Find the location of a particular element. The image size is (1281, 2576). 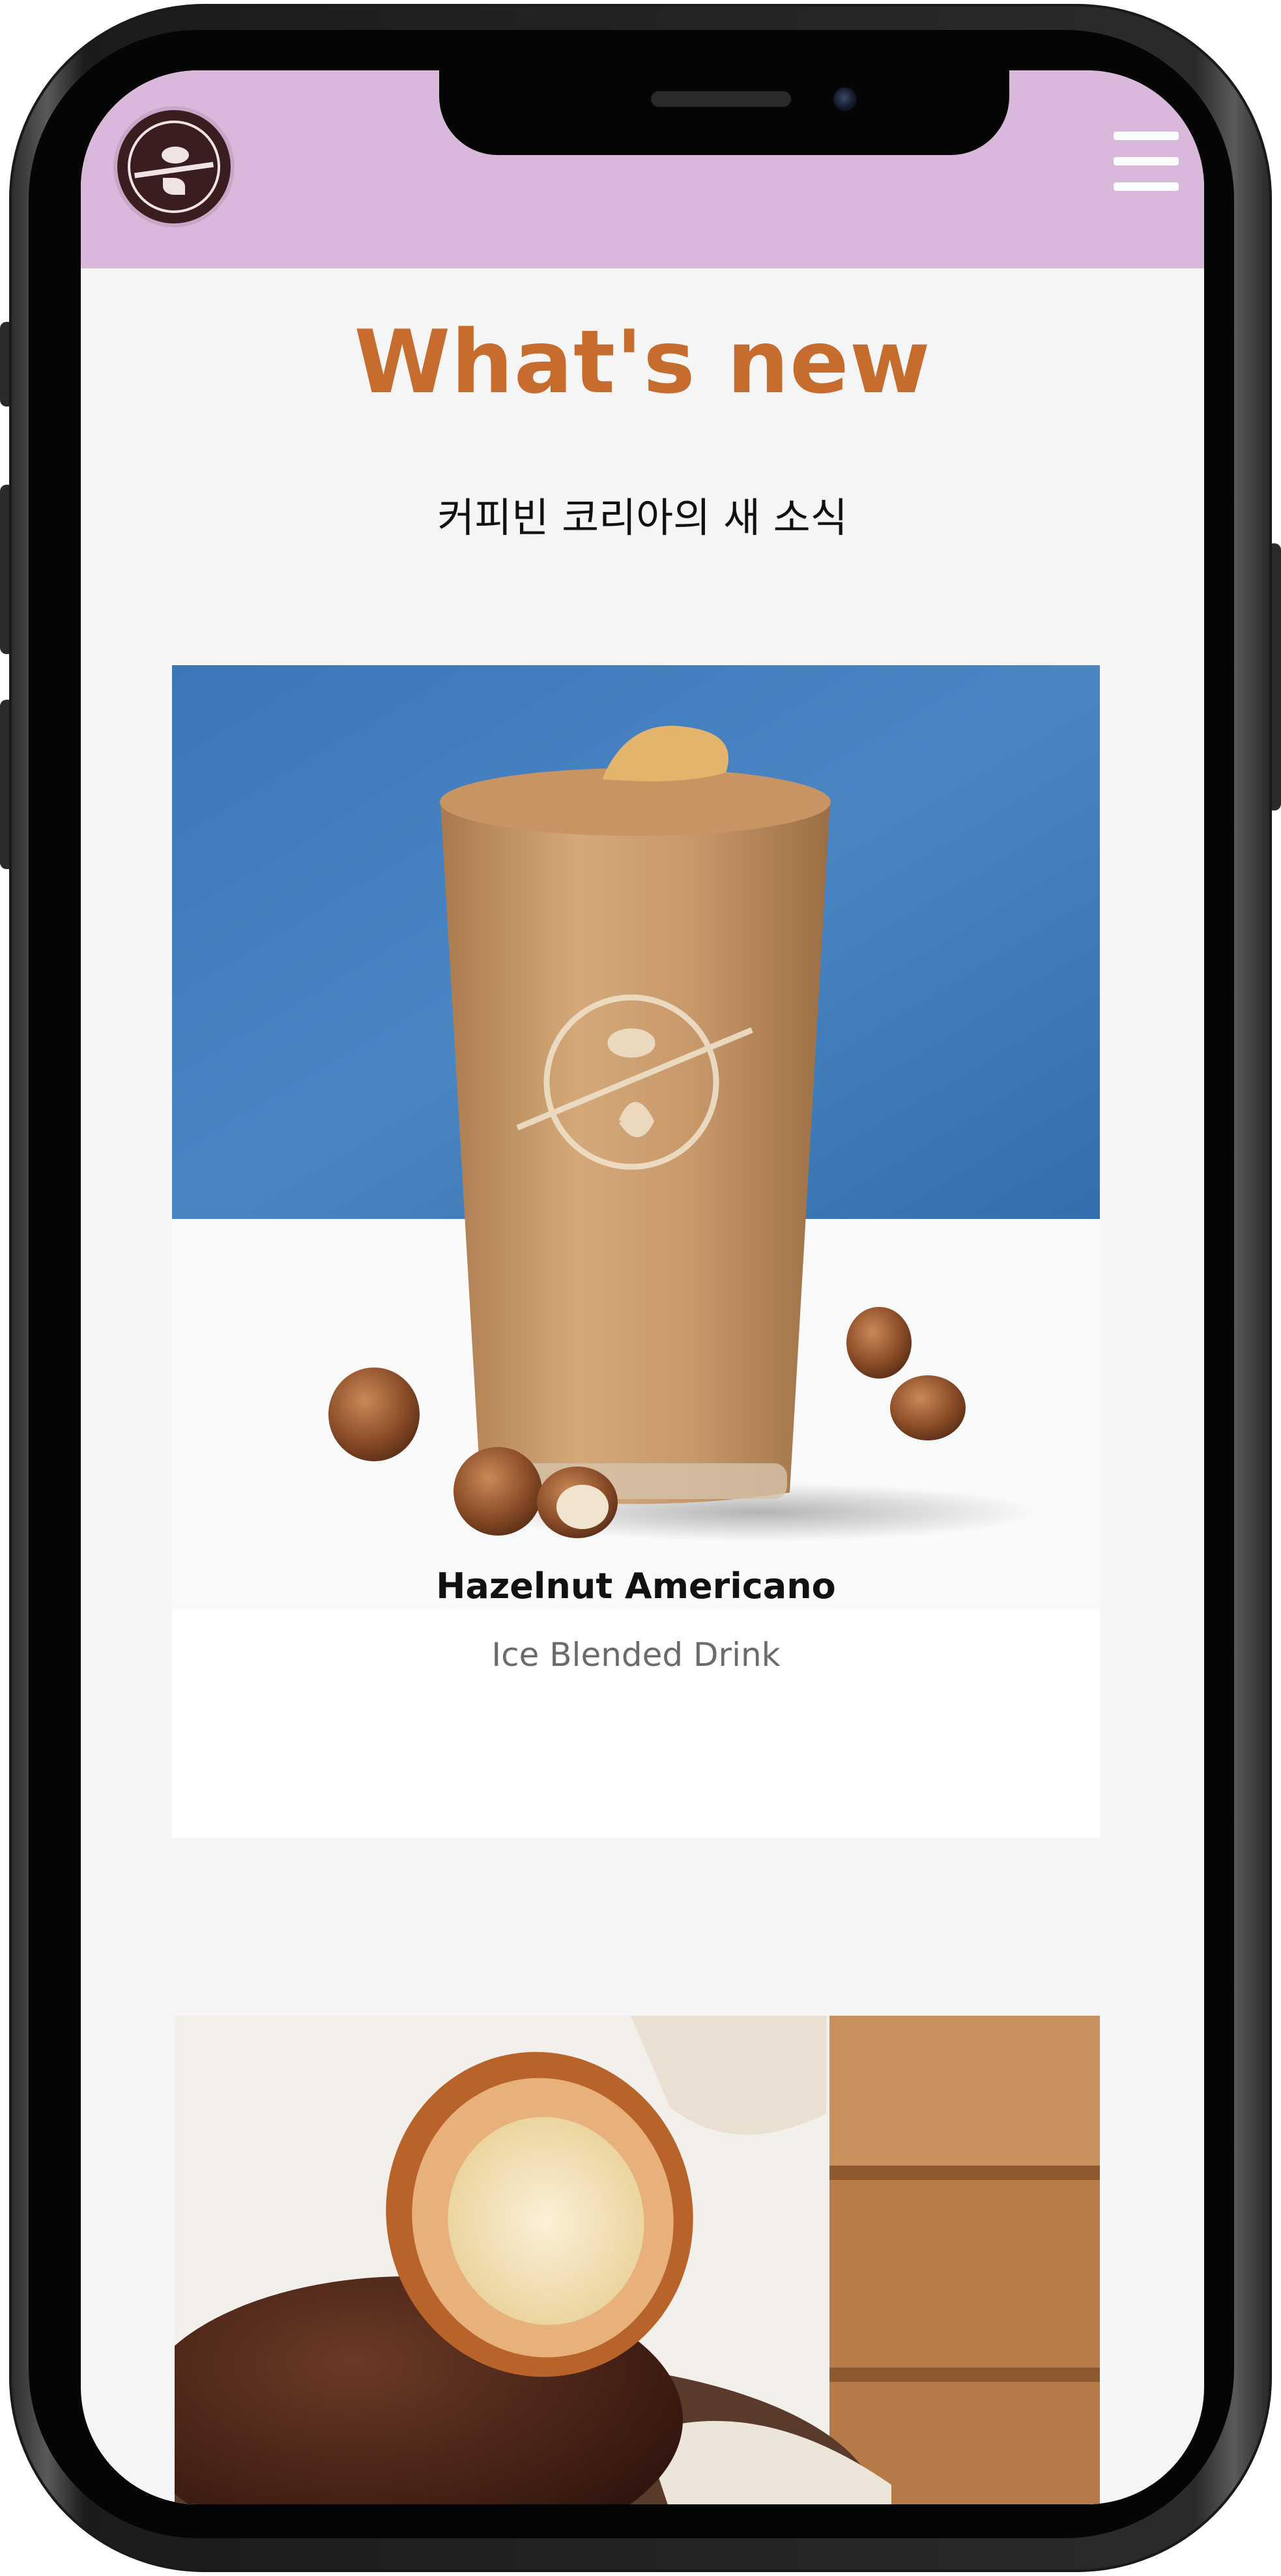

hamburger-menu-icon is located at coordinates (1146, 162).